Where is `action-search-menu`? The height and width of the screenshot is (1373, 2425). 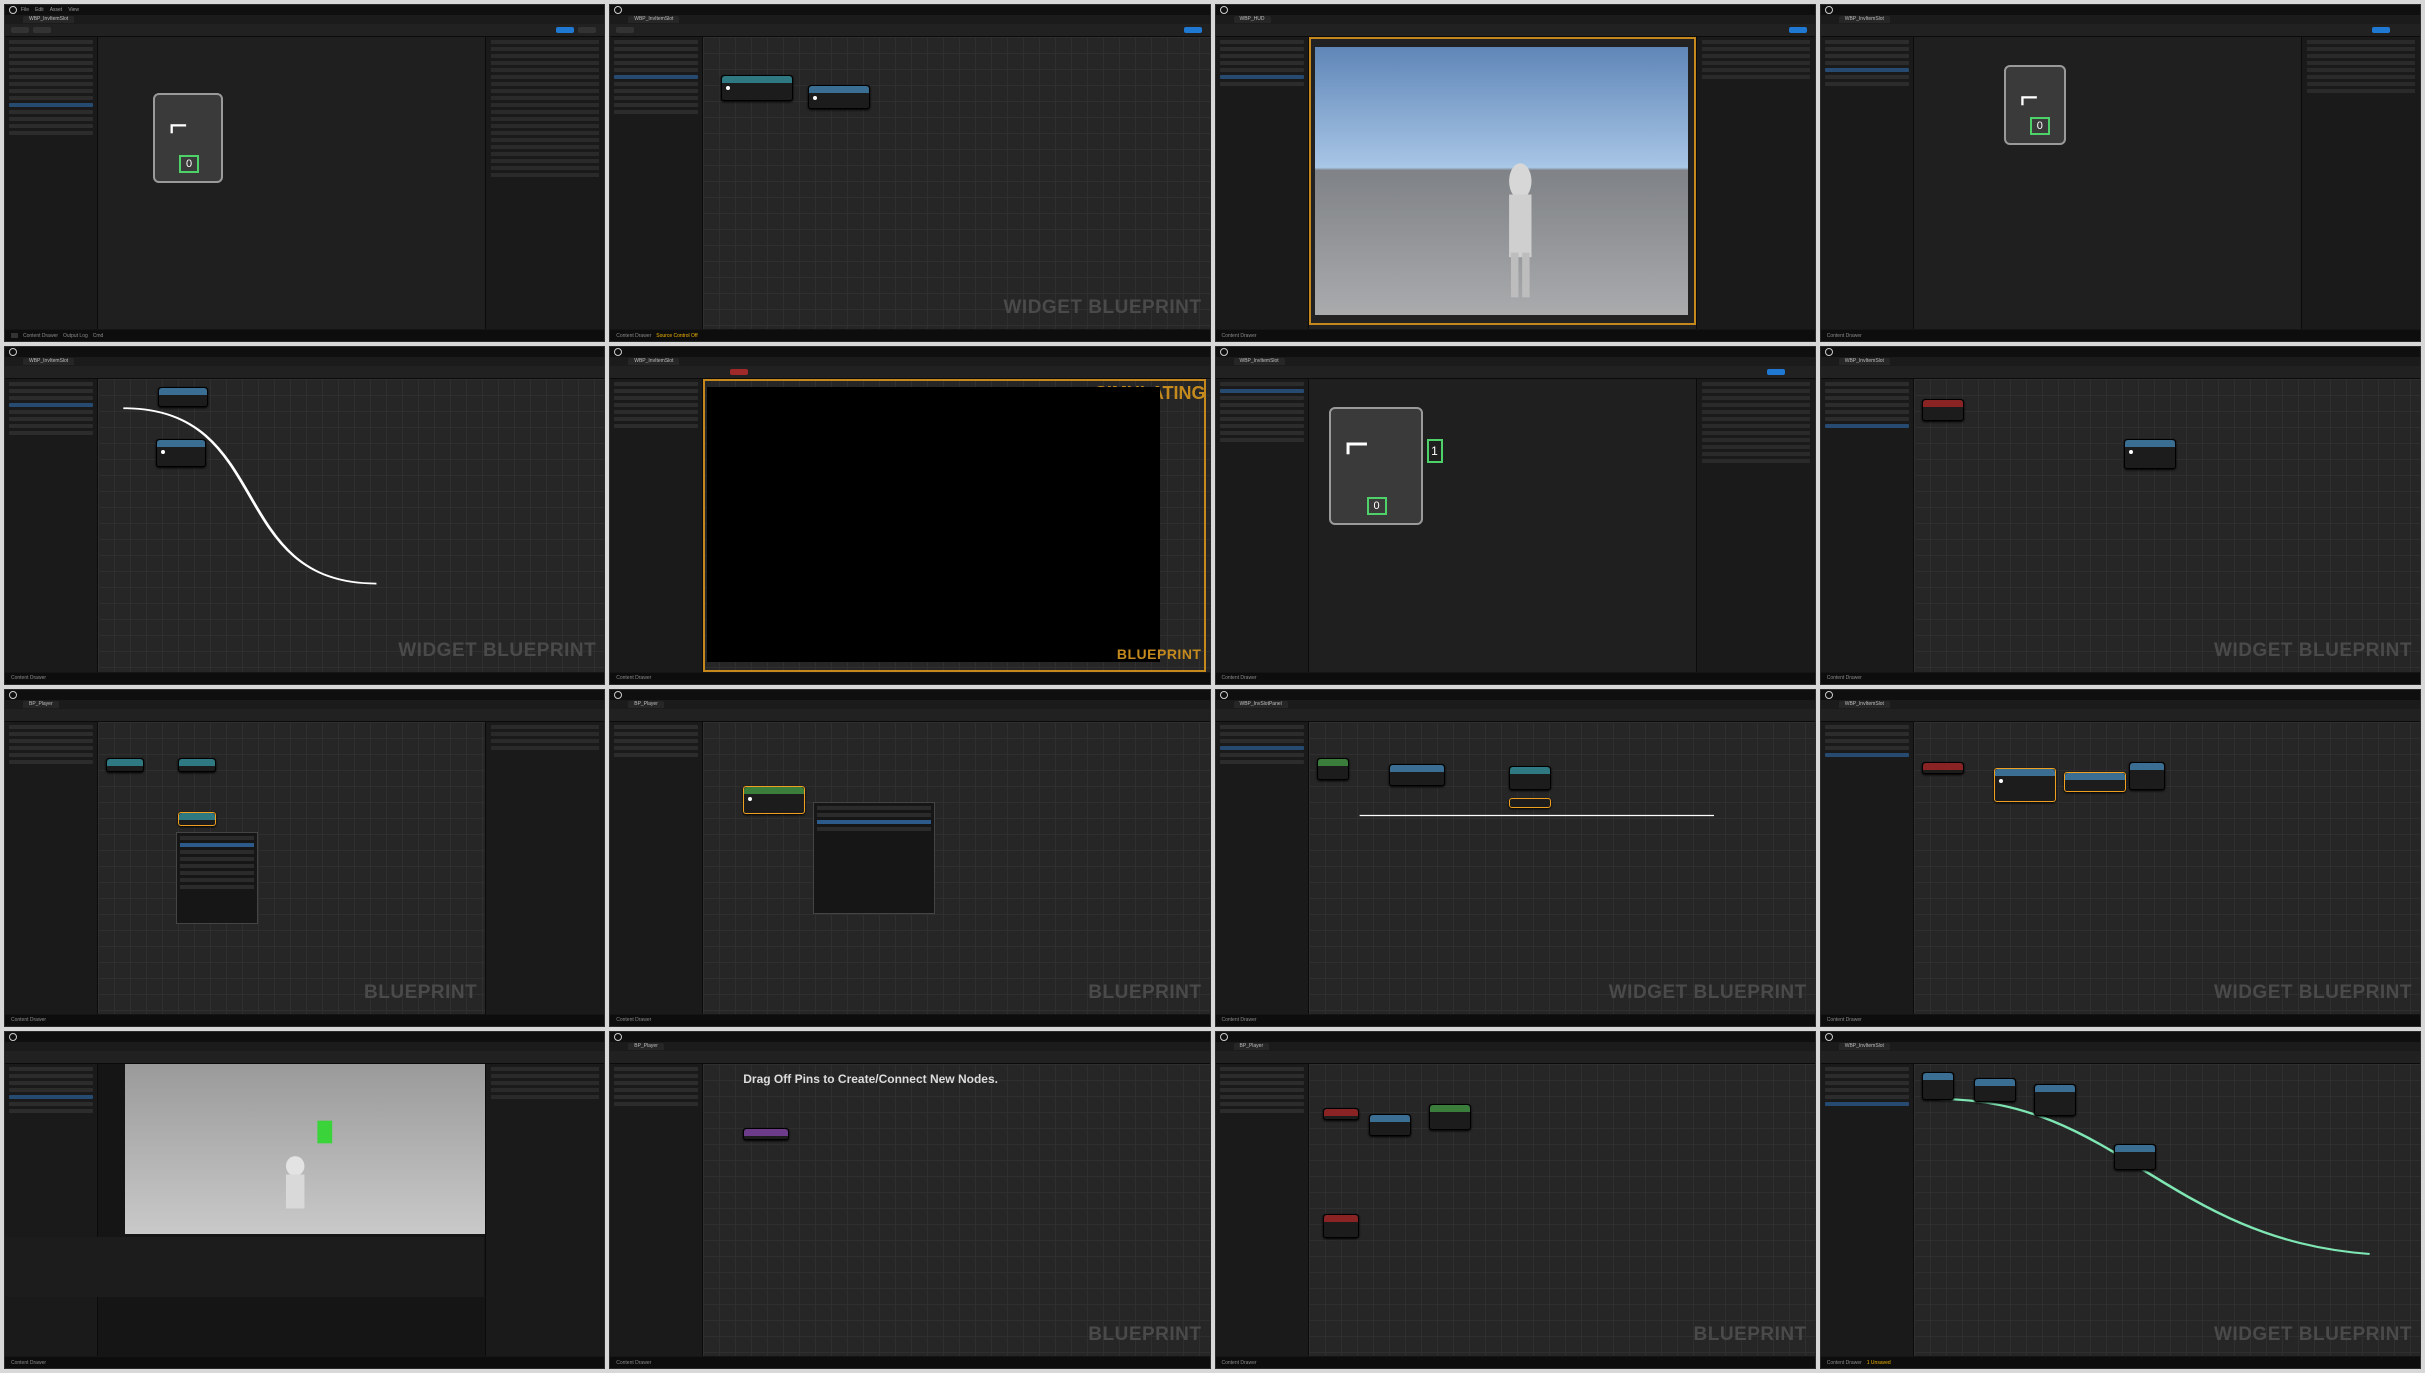
action-search-menu is located at coordinates (874, 857).